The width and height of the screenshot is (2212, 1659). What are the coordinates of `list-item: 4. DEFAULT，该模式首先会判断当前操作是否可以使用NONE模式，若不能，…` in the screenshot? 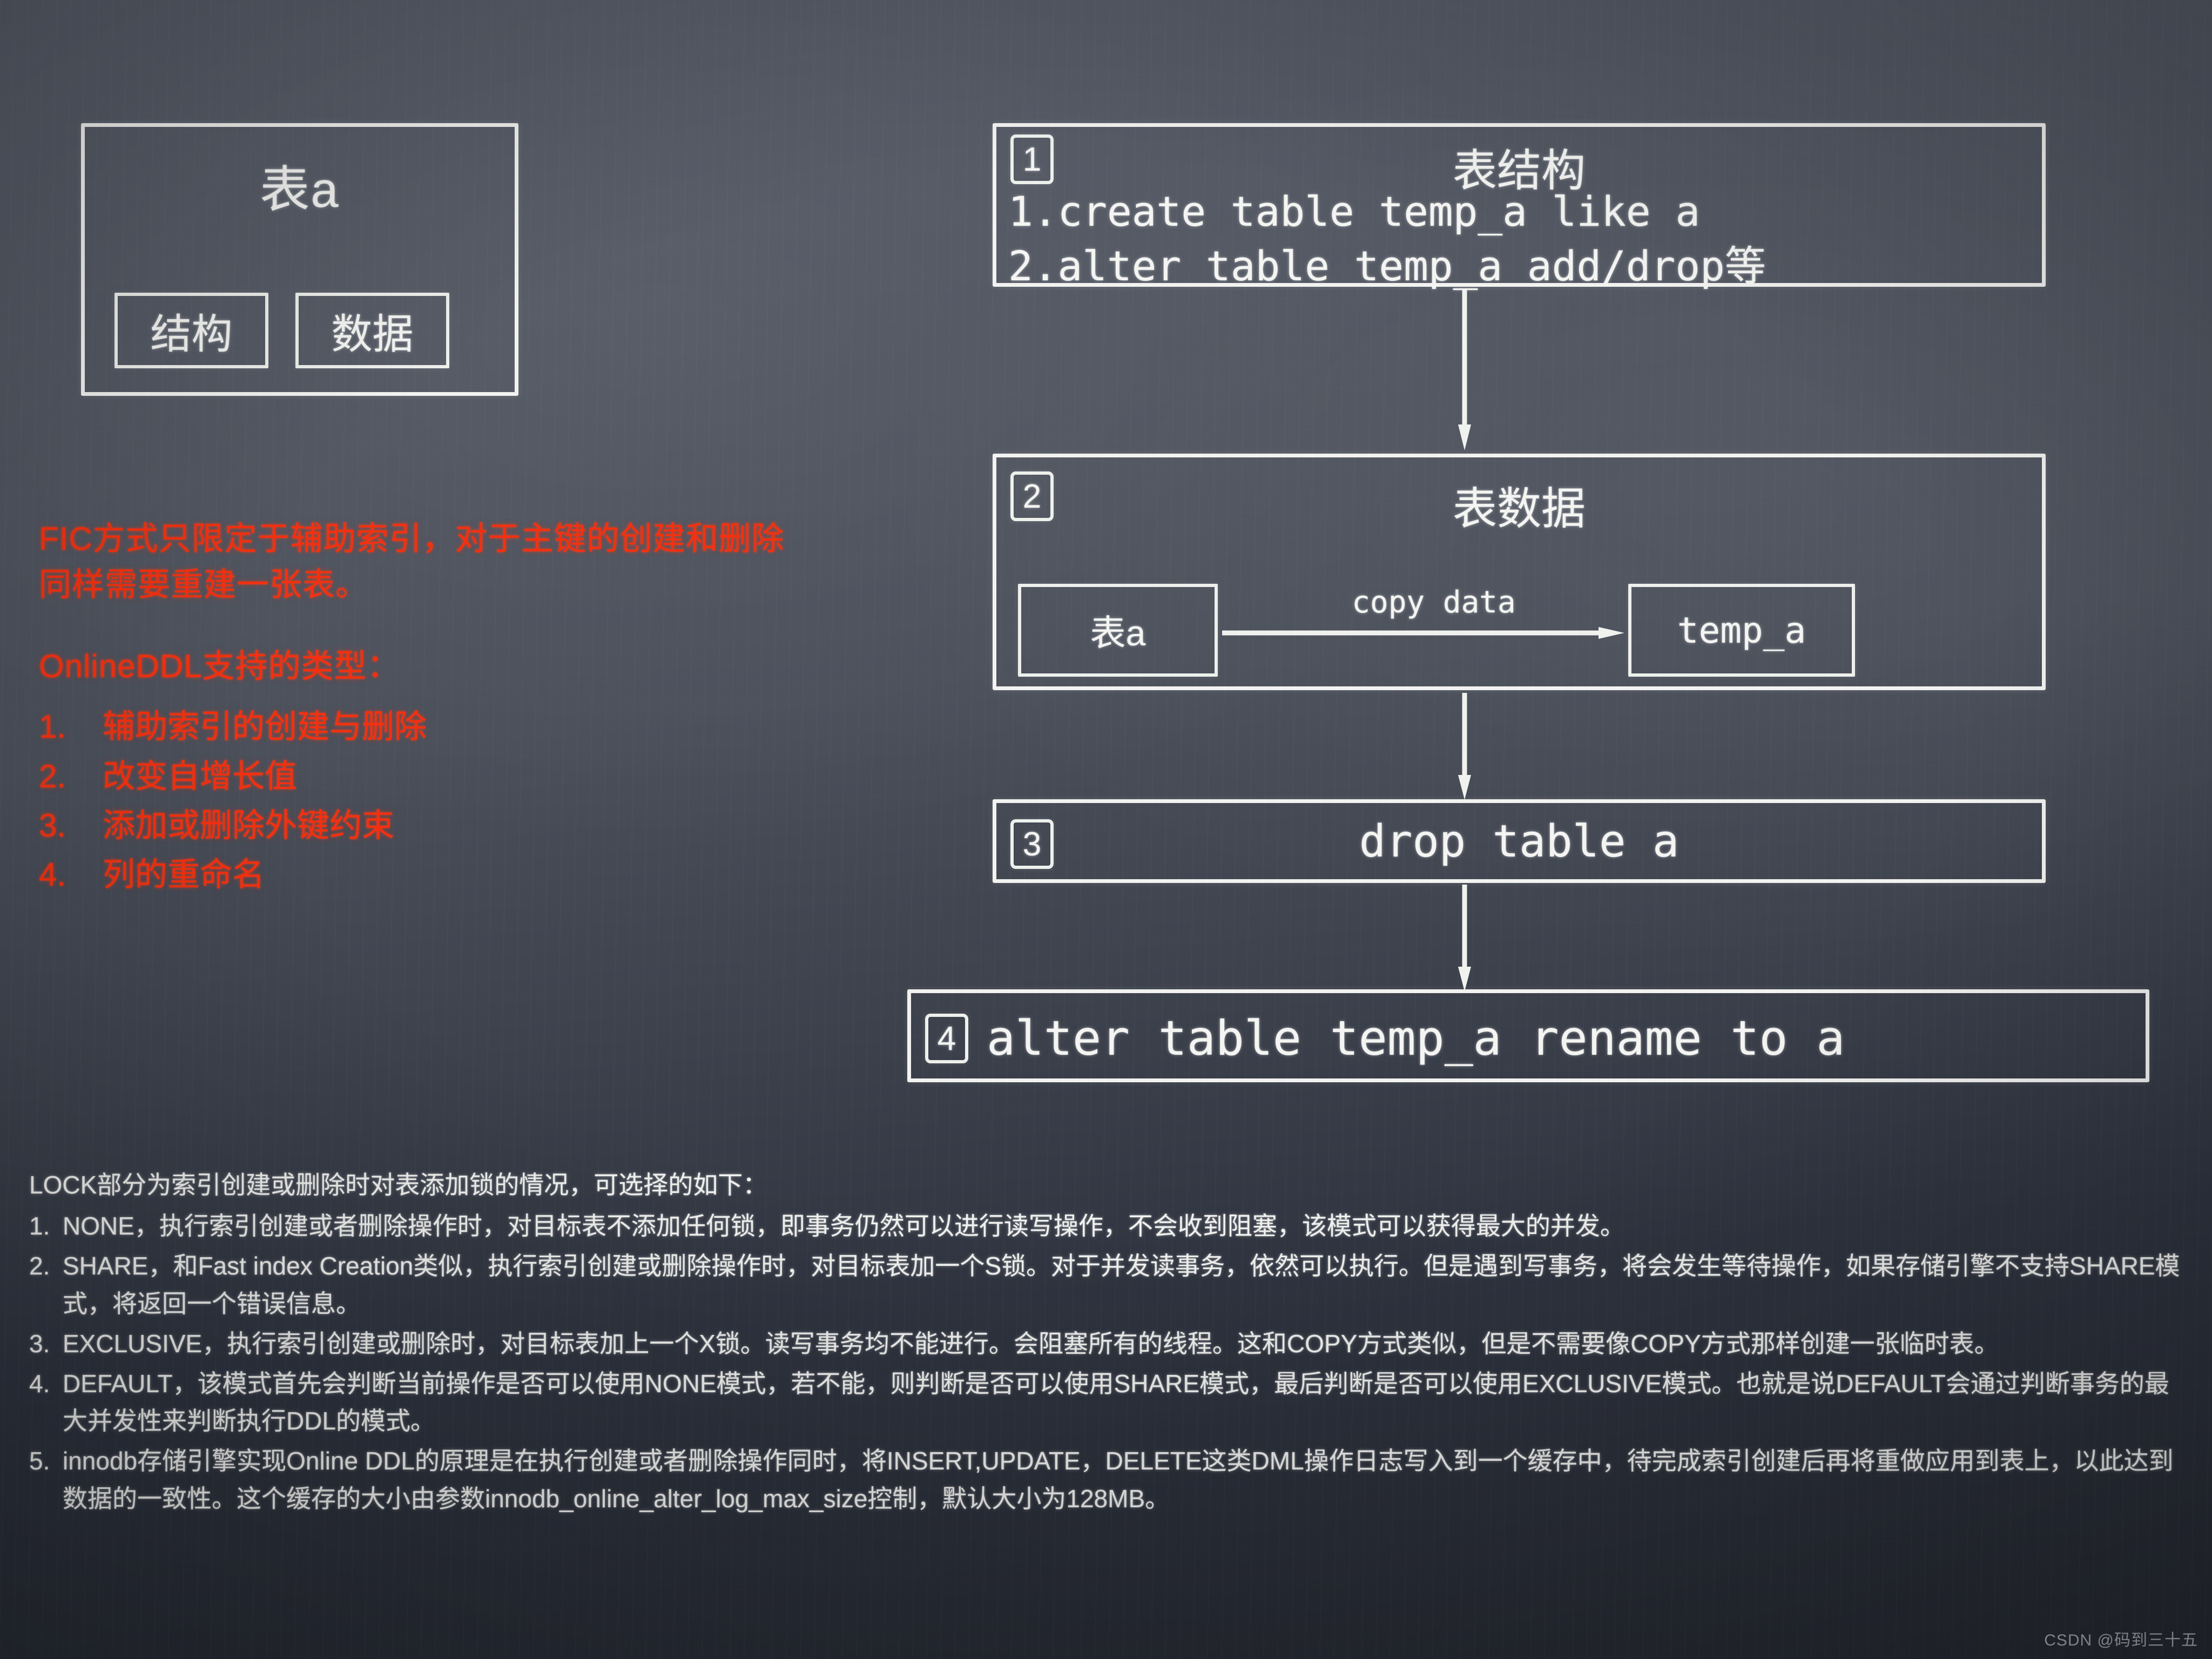 It's located at (1109, 1403).